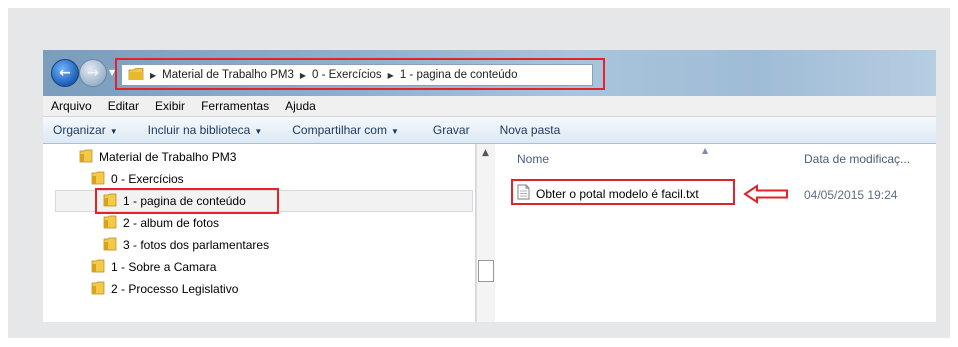 The height and width of the screenshot is (347, 958). Describe the element at coordinates (851, 195) in the screenshot. I see `file-date: 04/05/2015 19:24` at that location.